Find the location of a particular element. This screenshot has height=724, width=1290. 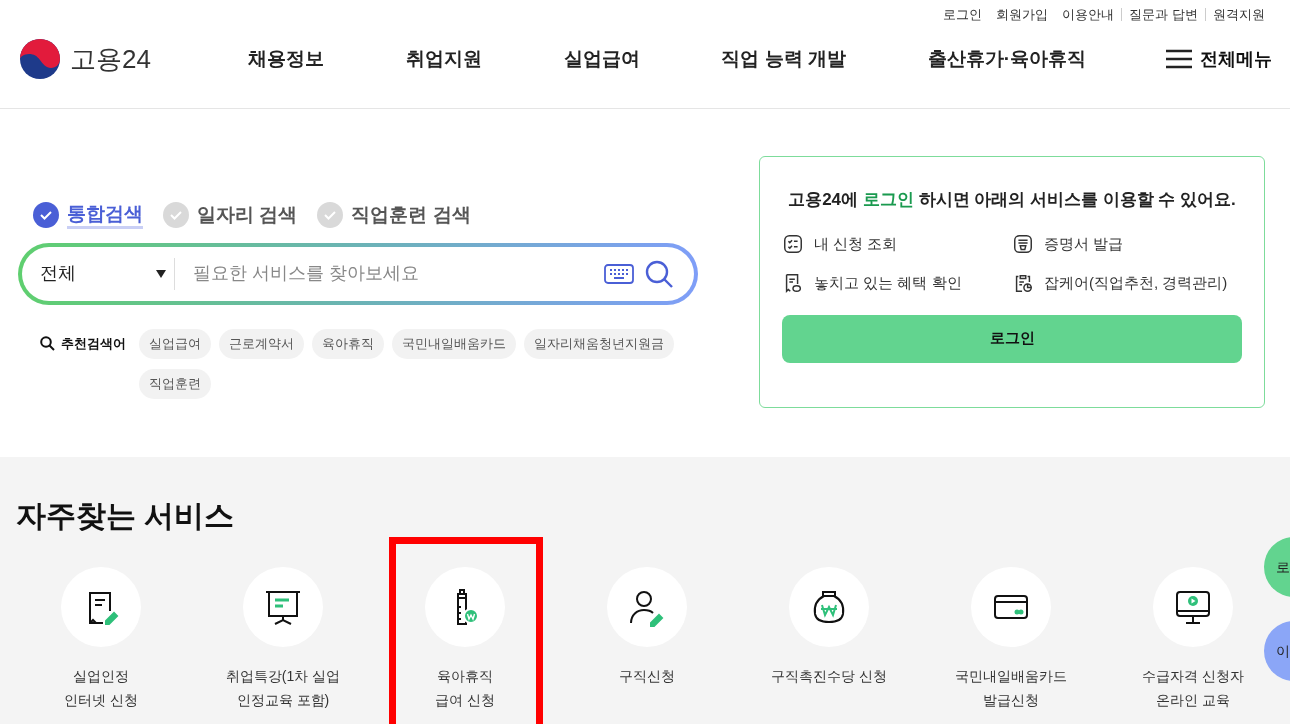

service-link: 놓치고 있는 혜택 확인 is located at coordinates (888, 283).